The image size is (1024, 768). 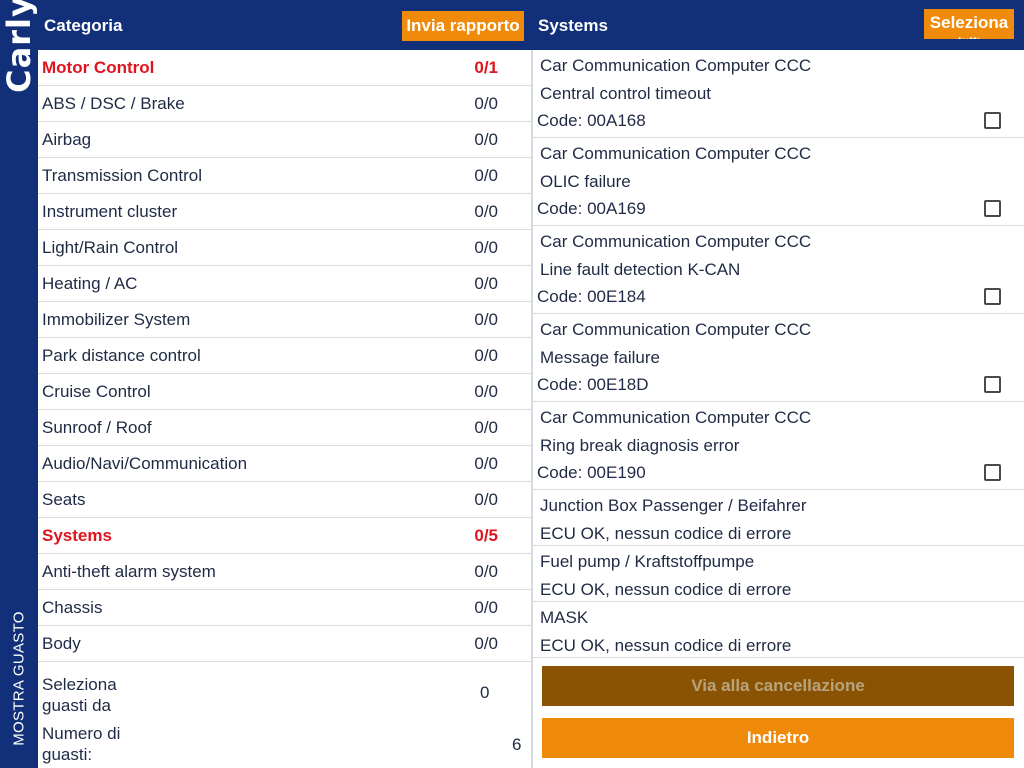 What do you see at coordinates (673, 505) in the screenshot?
I see `module-name: Junction Box Passenger / Beifahrer` at bounding box center [673, 505].